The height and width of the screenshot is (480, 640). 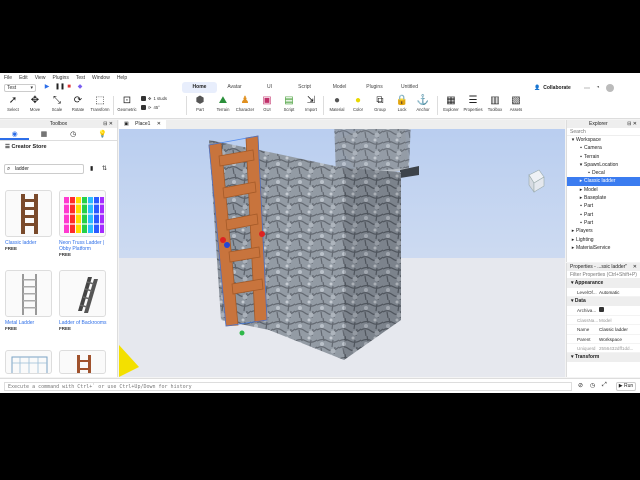 I want to click on environment-select: Test, so click(x=20, y=88).